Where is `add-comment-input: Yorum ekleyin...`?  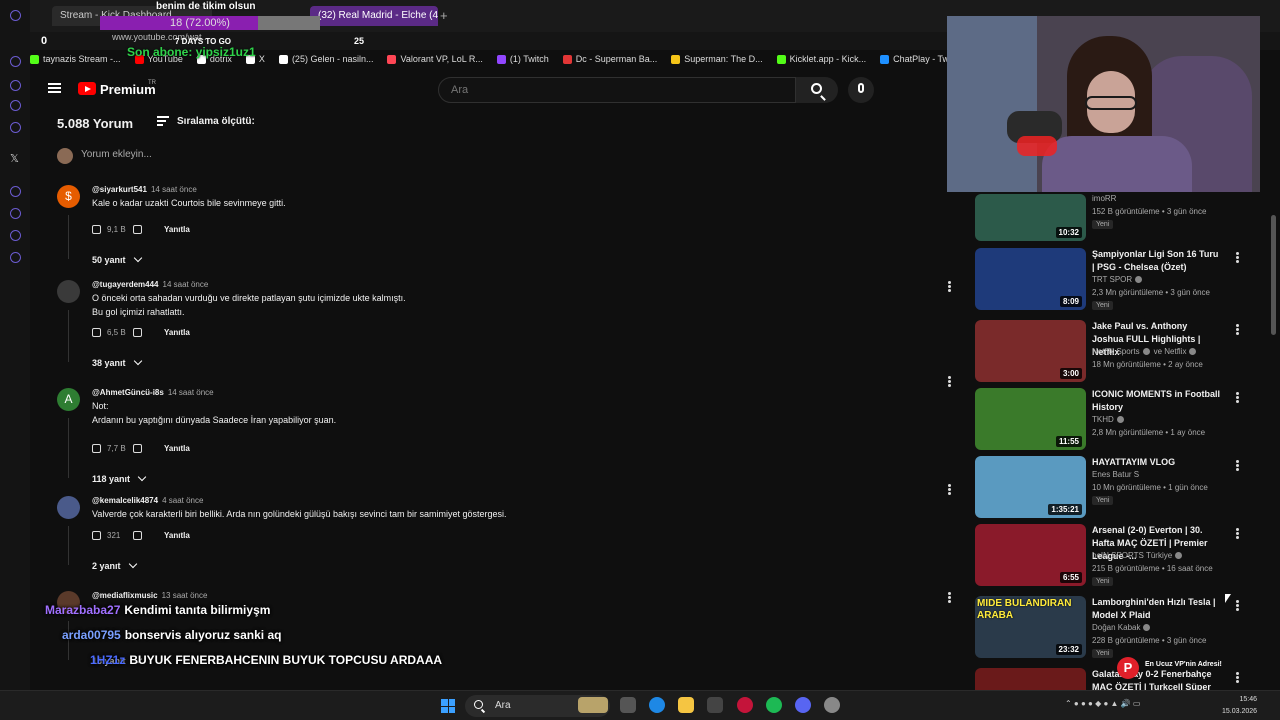
add-comment-input: Yorum ekleyin... is located at coordinates (116, 154).